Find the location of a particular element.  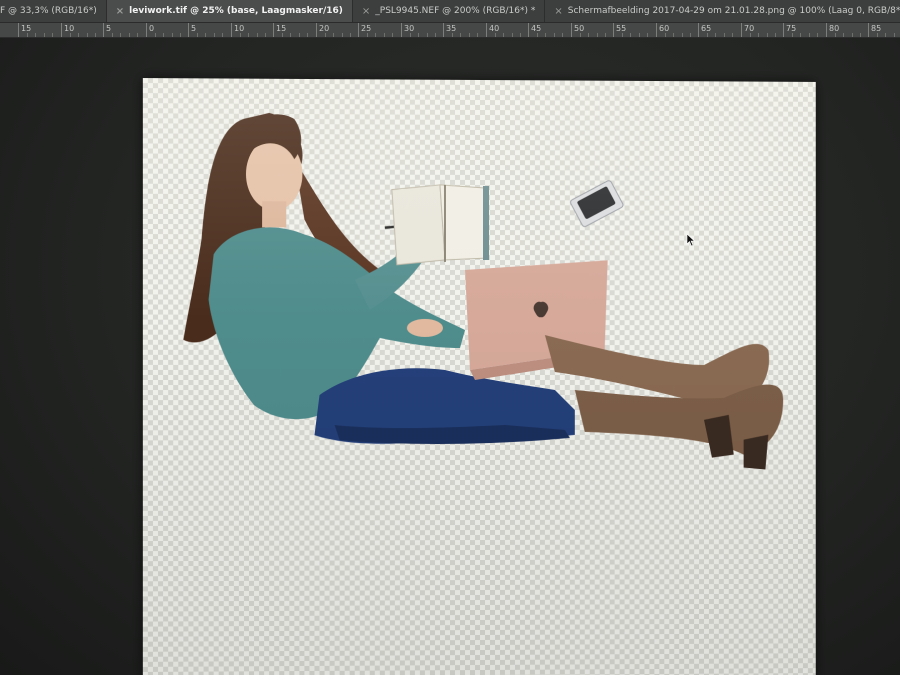

ruler-label: 35 is located at coordinates (451, 28).